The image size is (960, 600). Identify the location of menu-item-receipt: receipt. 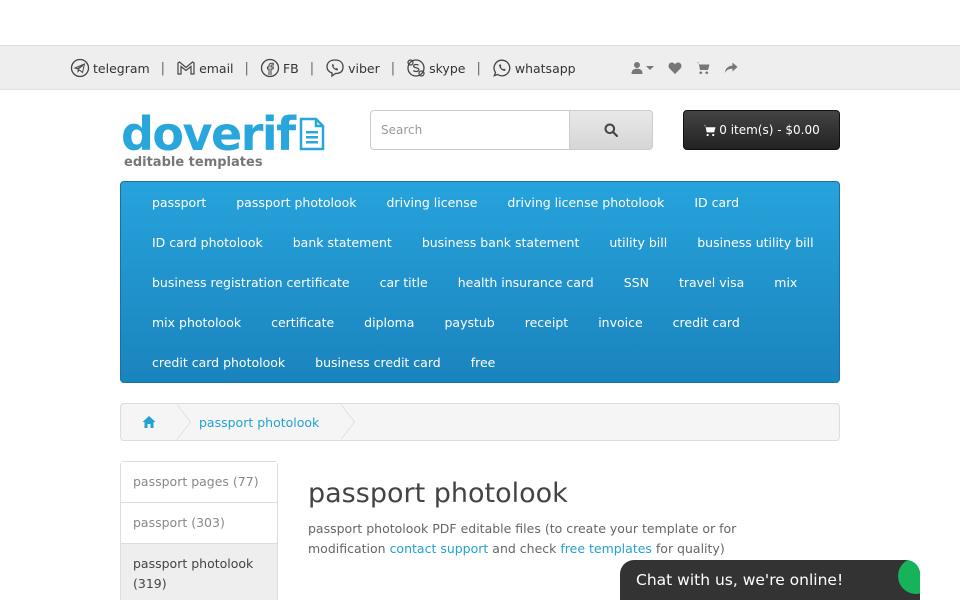
(546, 322).